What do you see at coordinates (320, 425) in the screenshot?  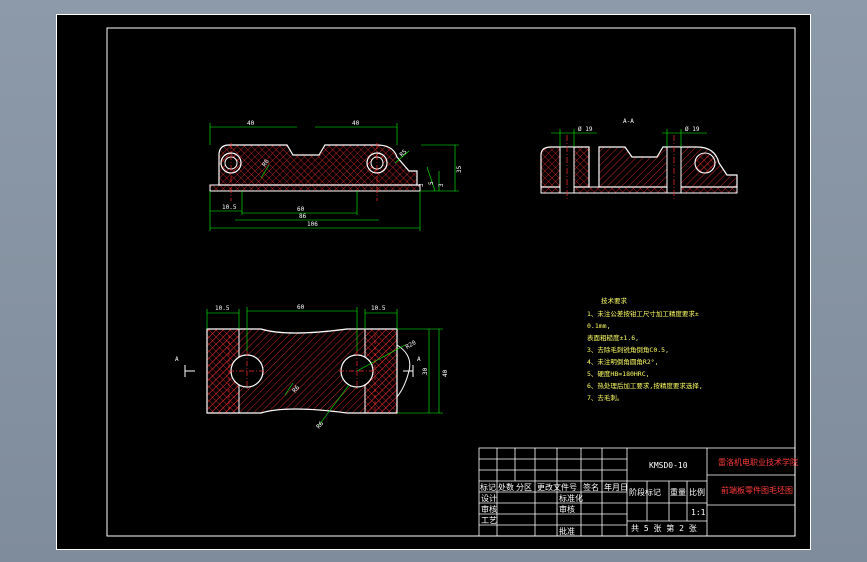 I see `top-dim-r6a: R6` at bounding box center [320, 425].